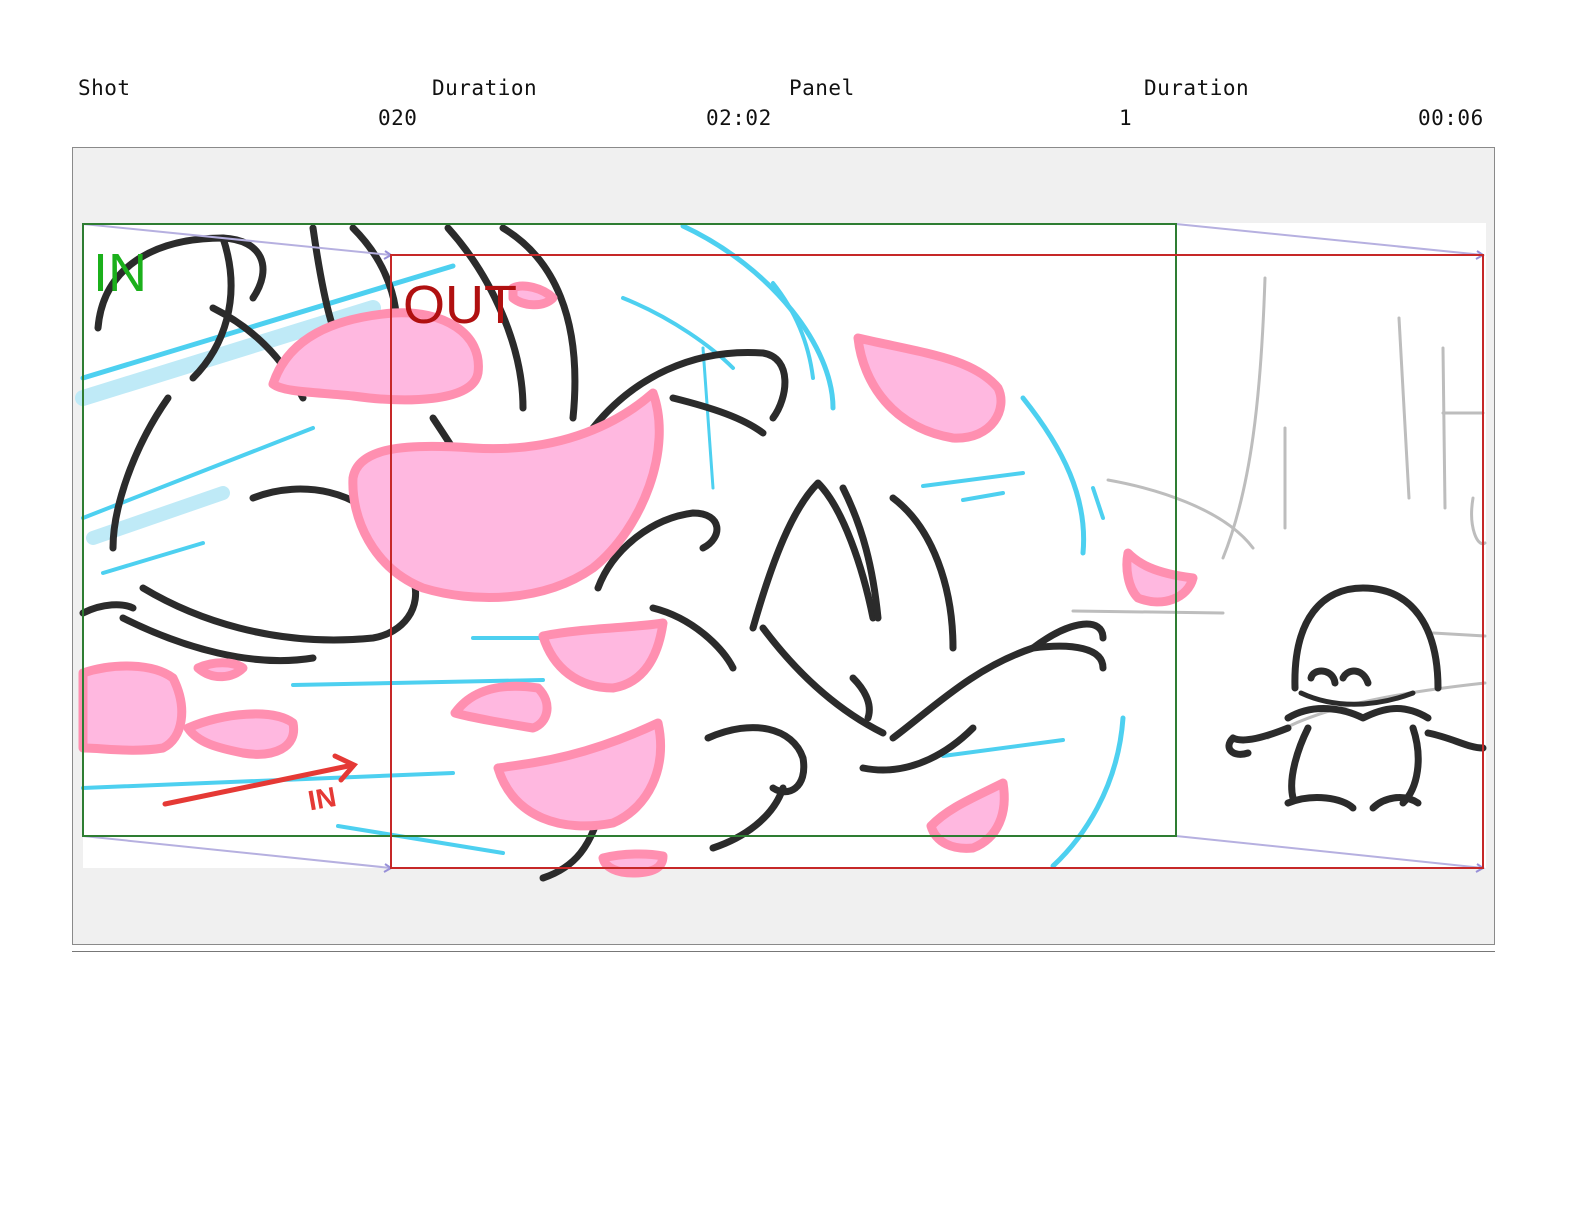  I want to click on shot-duration-value: 02:02, so click(739, 118).